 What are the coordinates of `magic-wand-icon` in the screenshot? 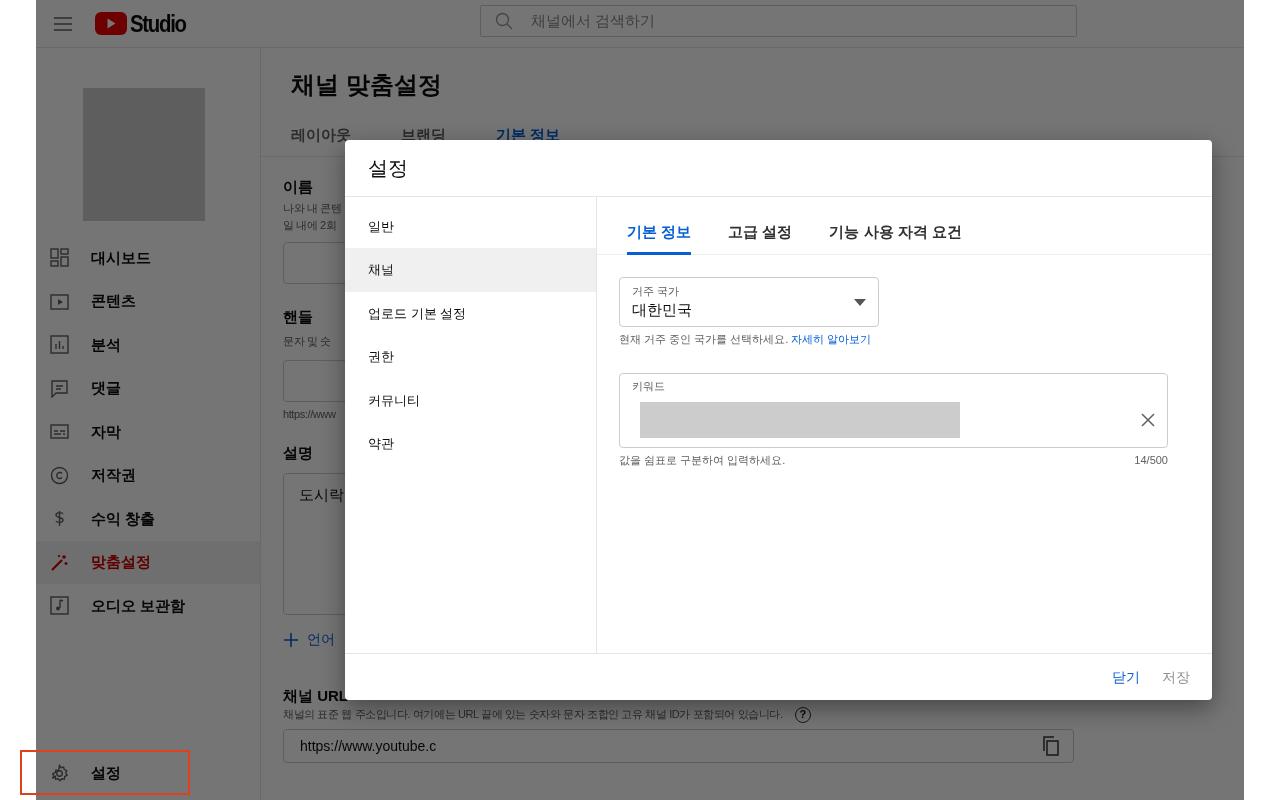 It's located at (59, 562).